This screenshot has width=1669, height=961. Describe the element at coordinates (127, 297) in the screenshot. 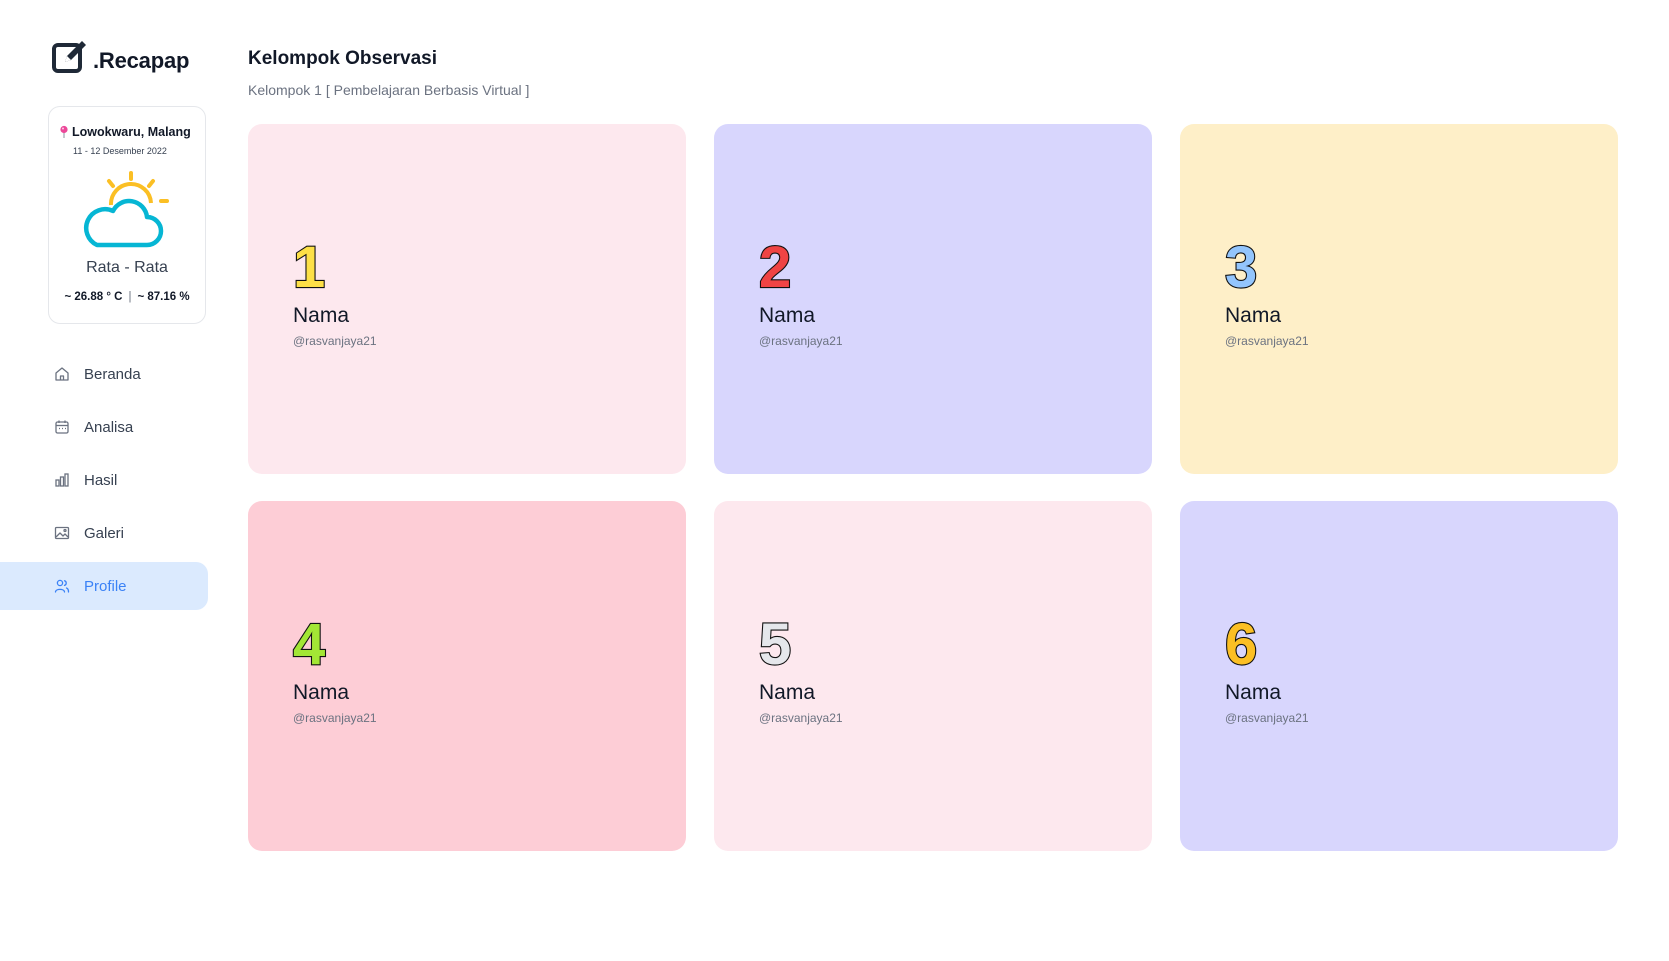

I see `weather-stats: ~ 26.88 ° C | ~ 87.16 %` at that location.